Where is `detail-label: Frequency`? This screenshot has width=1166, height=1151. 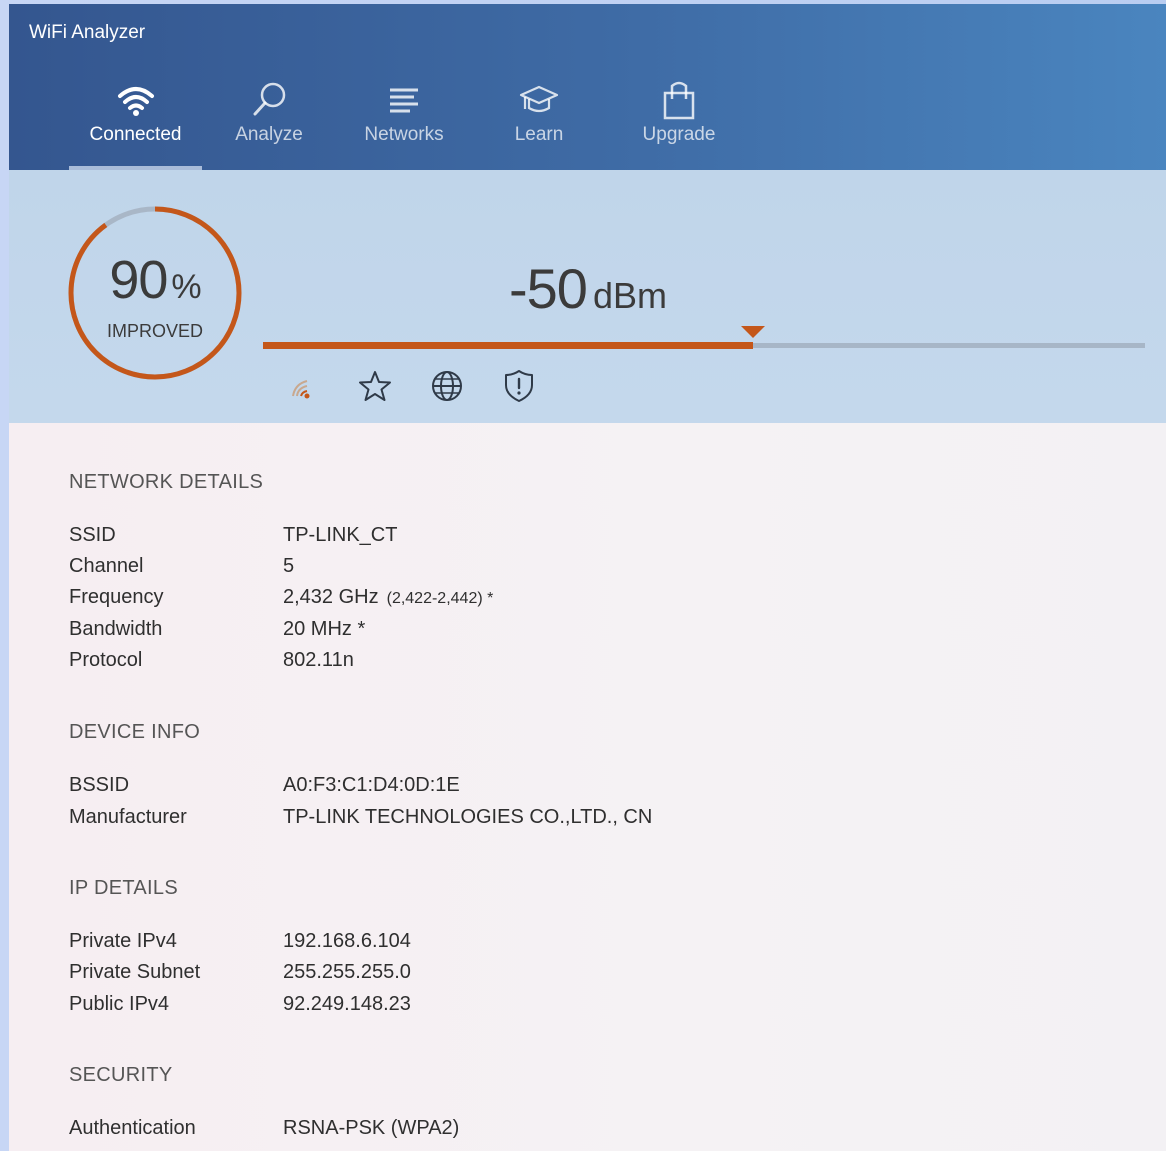 detail-label: Frequency is located at coordinates (116, 597).